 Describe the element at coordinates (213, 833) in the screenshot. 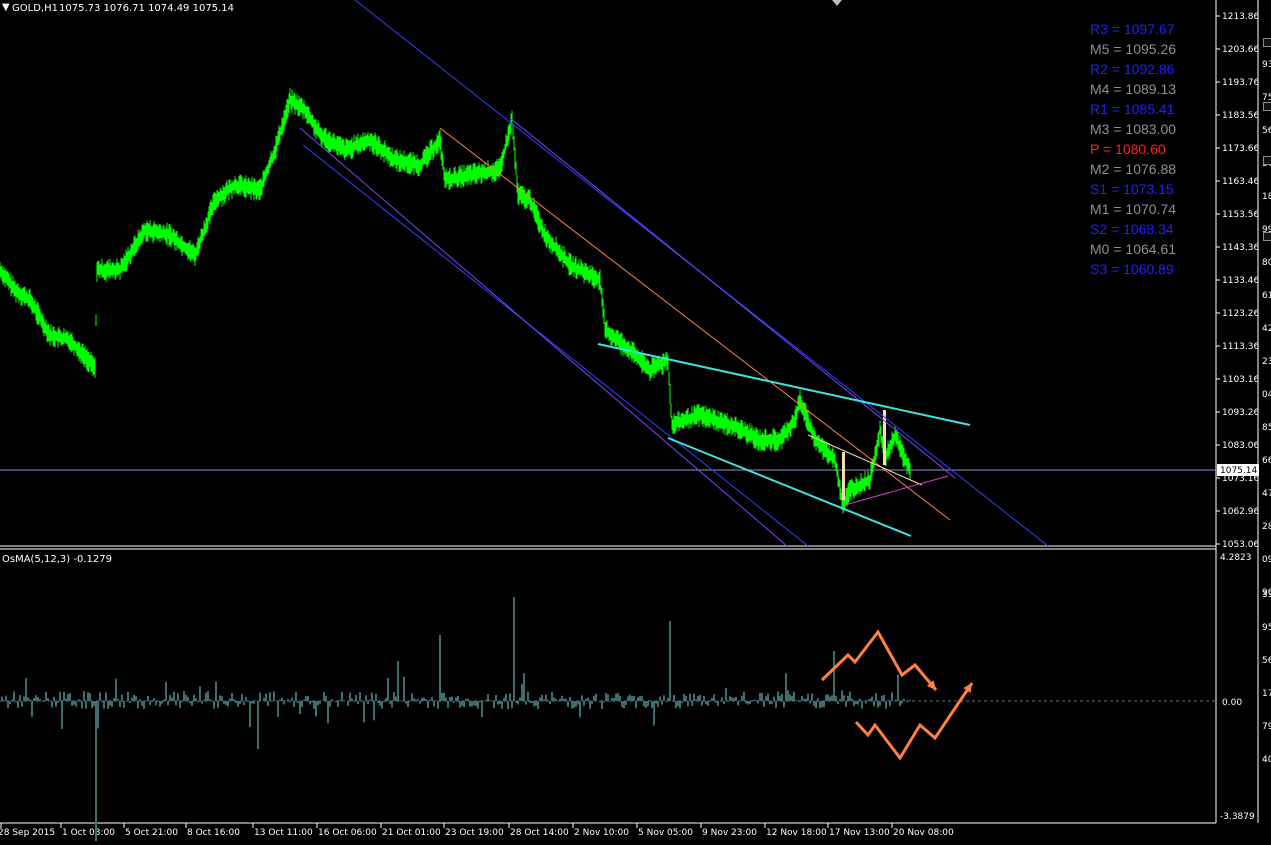

I see `time-tick-label: 8 Oct 16:00` at that location.